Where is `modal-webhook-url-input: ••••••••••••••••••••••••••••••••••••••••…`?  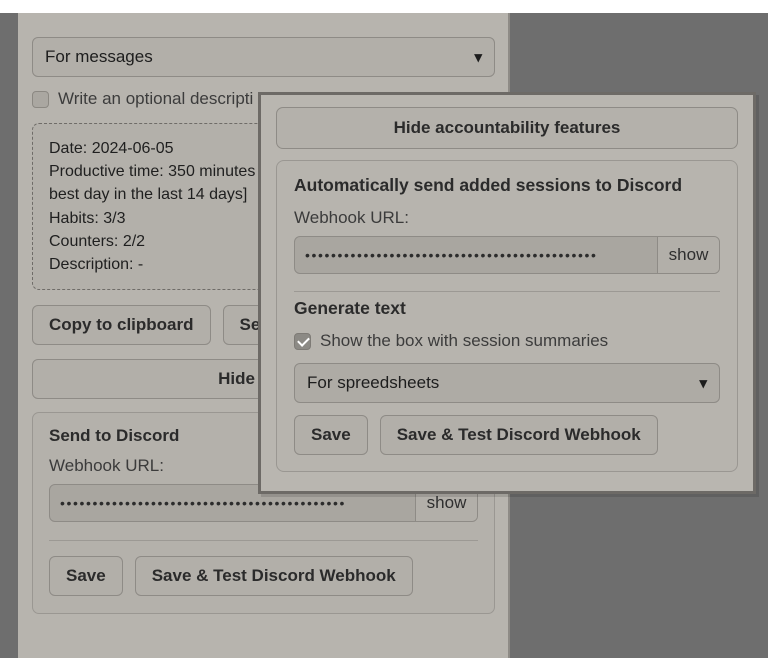 modal-webhook-url-input: ••••••••••••••••••••••••••••••••••••••••… is located at coordinates (476, 255).